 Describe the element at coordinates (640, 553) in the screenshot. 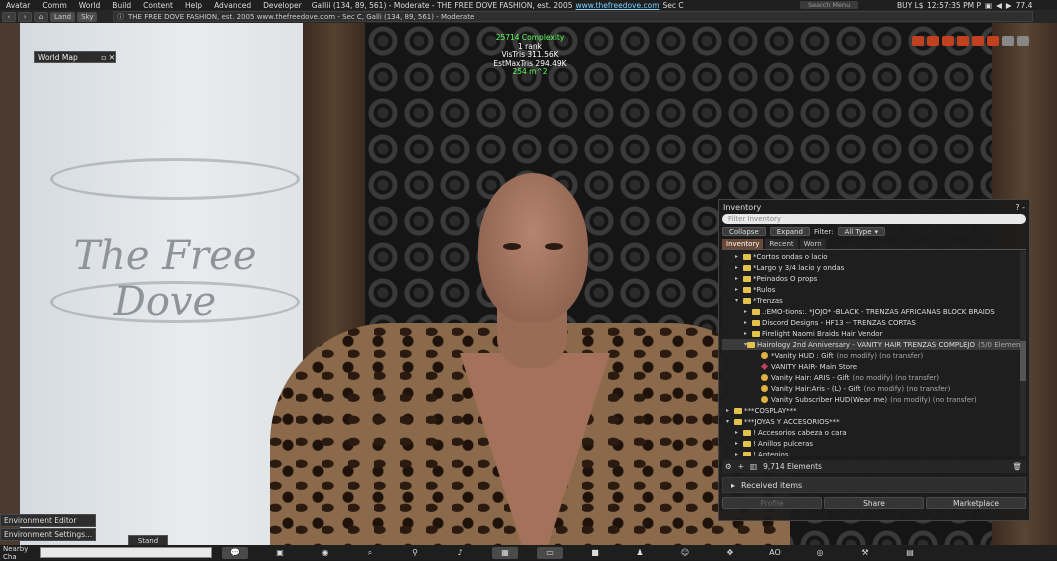

I see `outfit-icon: ♟` at that location.